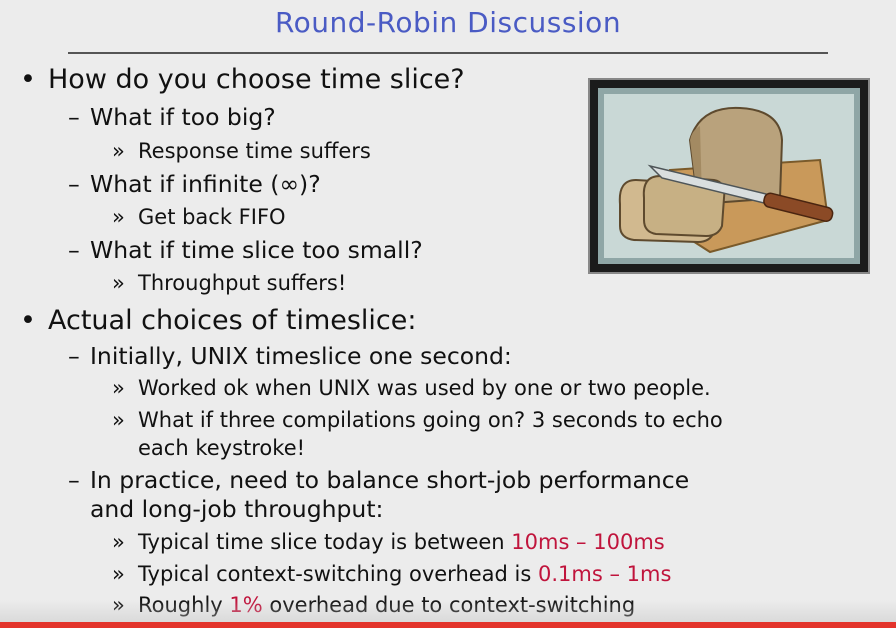 The height and width of the screenshot is (628, 896). I want to click on bullet-text: Throughput suffers!, so click(242, 283).